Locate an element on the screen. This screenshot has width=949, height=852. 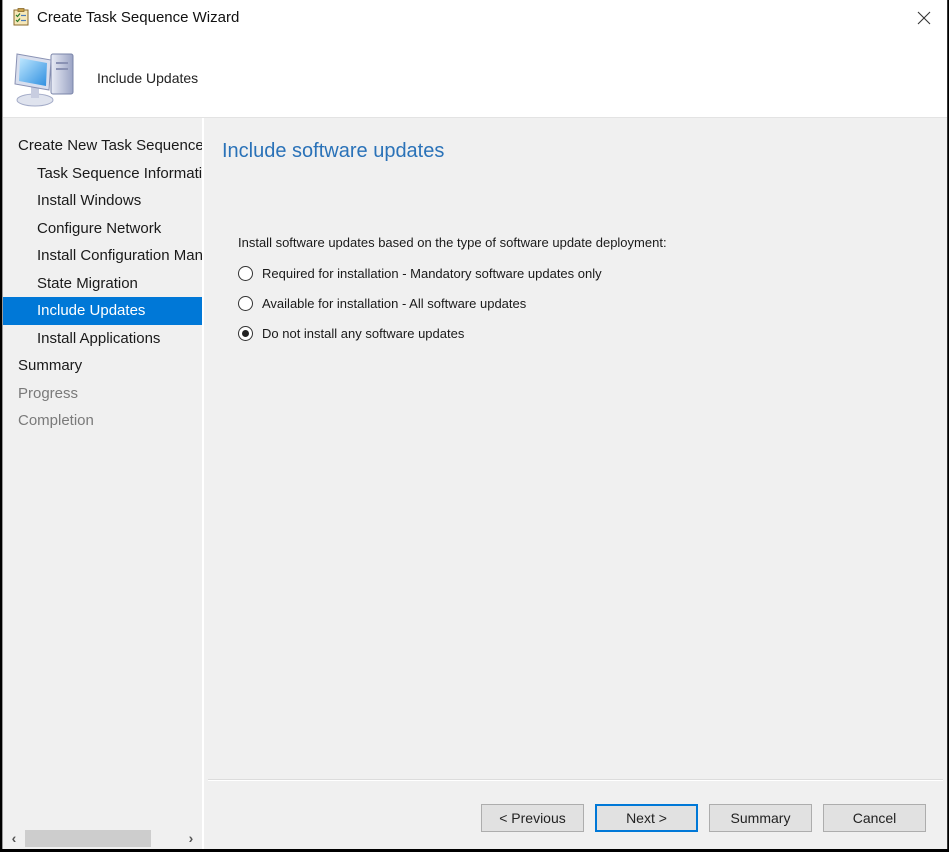
sidebar-item-task-sequence-information: Task Sequence Information is located at coordinates (102, 174).